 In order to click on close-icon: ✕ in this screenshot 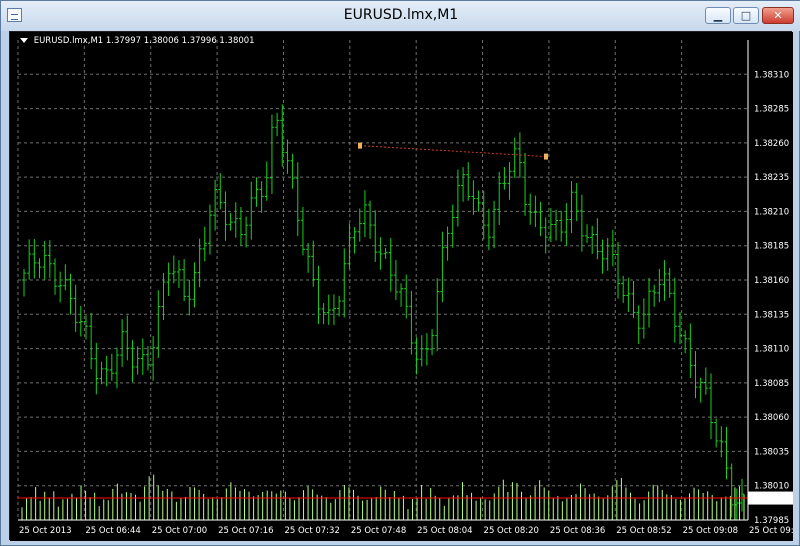, I will do `click(778, 15)`.